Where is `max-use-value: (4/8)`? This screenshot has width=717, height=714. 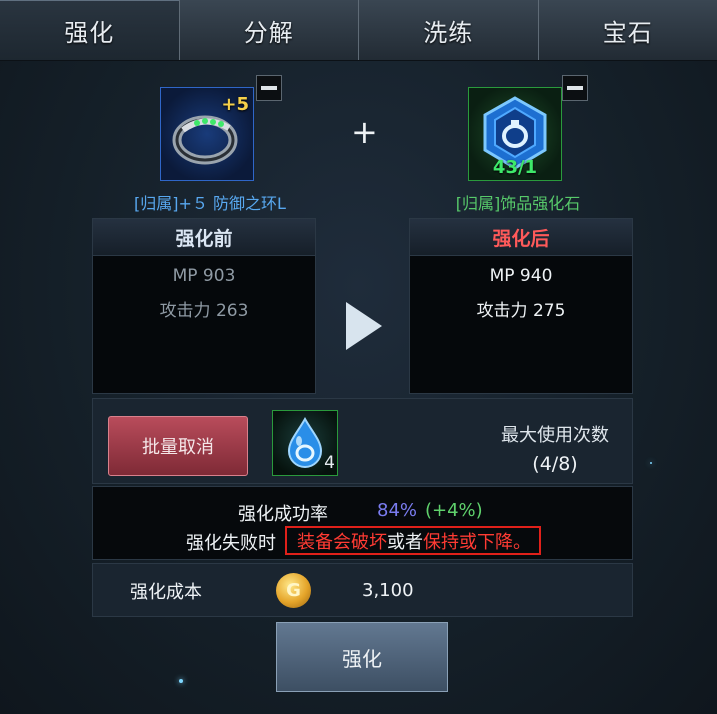
max-use-value: (4/8) is located at coordinates (555, 464).